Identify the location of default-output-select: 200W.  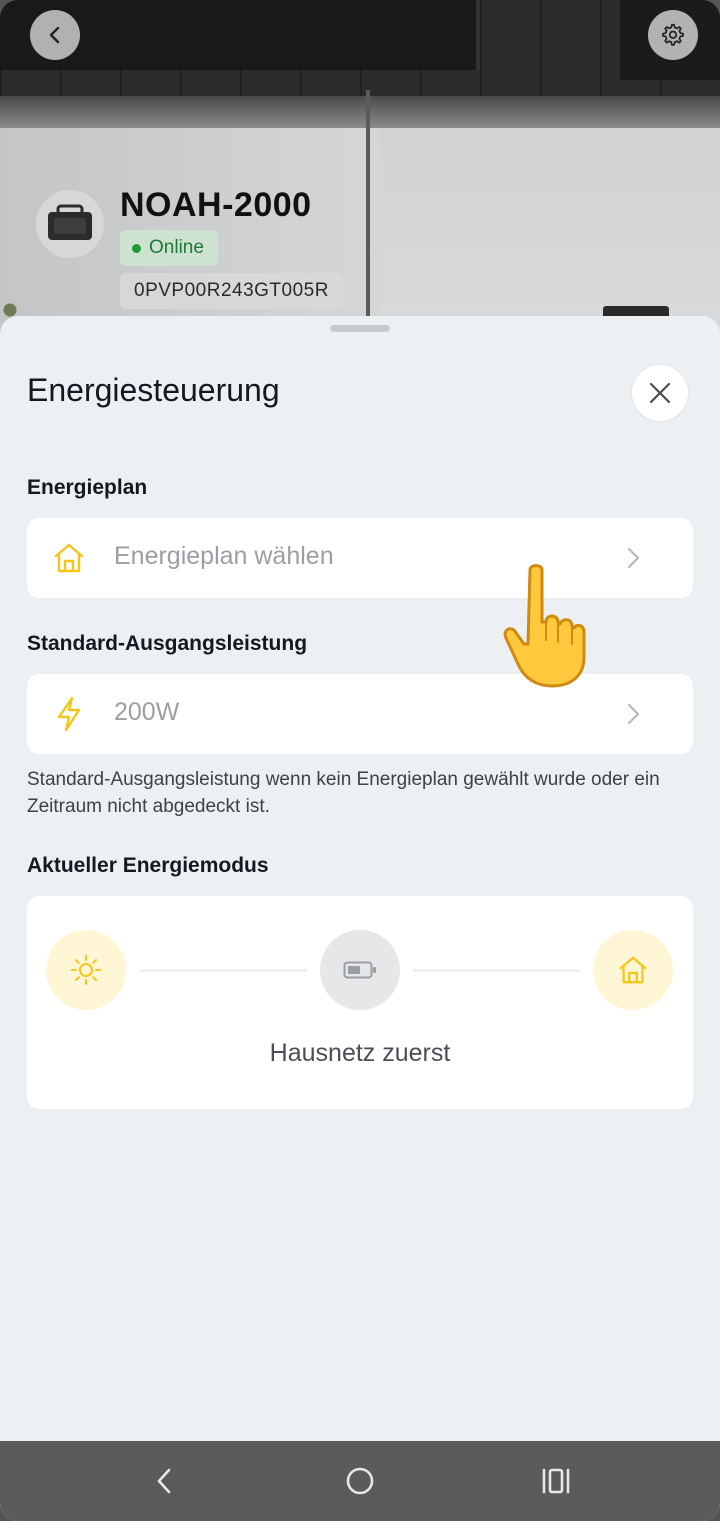
(360, 714).